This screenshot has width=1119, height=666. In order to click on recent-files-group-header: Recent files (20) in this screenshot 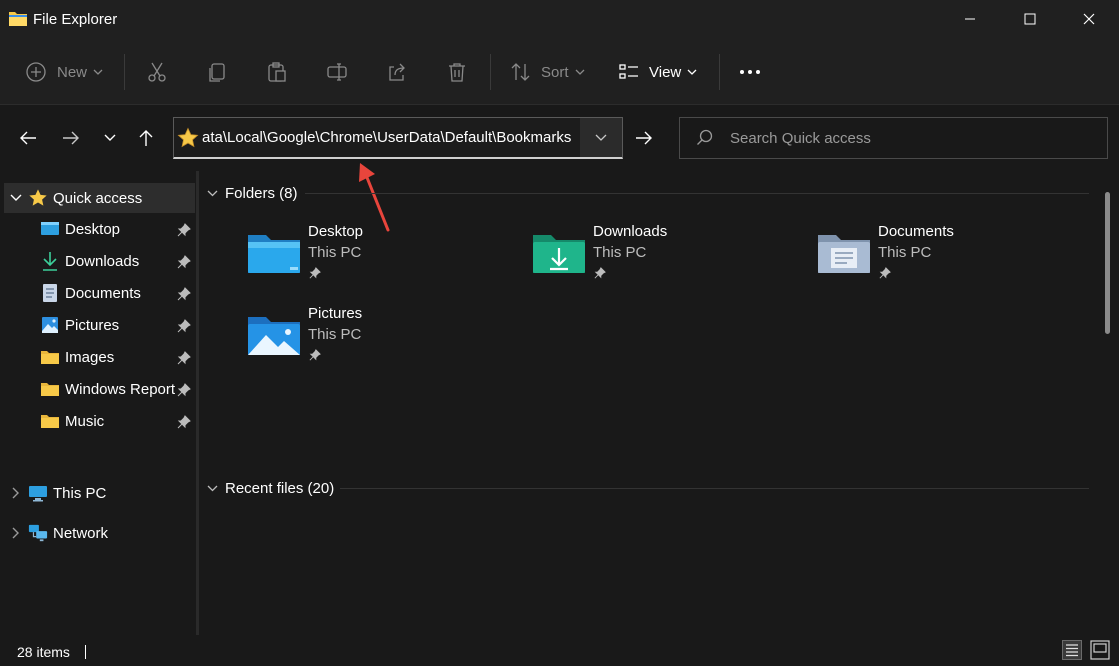, I will do `click(270, 488)`.